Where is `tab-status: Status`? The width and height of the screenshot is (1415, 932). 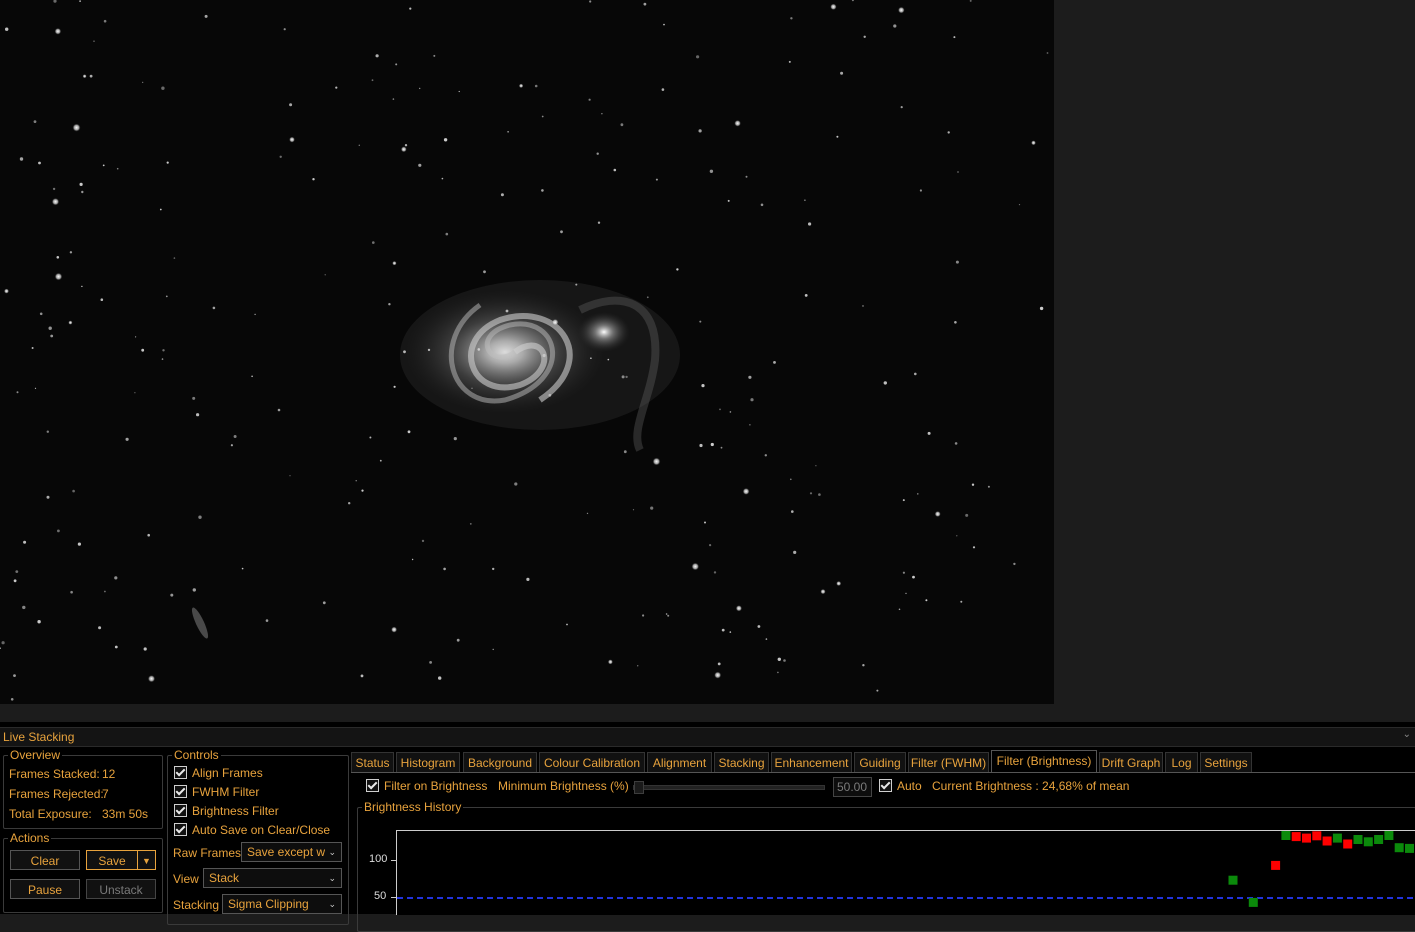
tab-status: Status is located at coordinates (372, 762).